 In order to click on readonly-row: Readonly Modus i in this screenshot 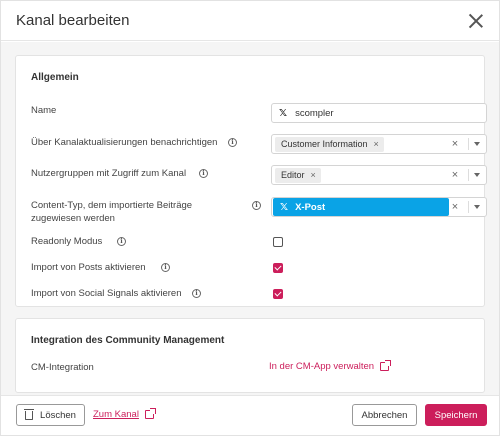, I will do `click(250, 242)`.